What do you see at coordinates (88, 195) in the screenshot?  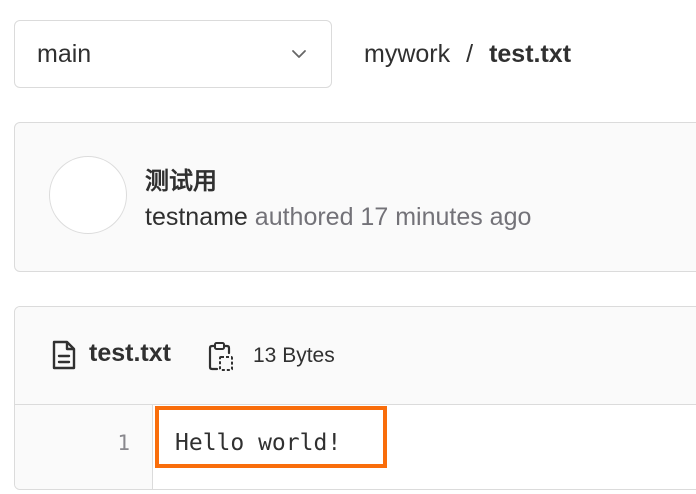 I see `avatar` at bounding box center [88, 195].